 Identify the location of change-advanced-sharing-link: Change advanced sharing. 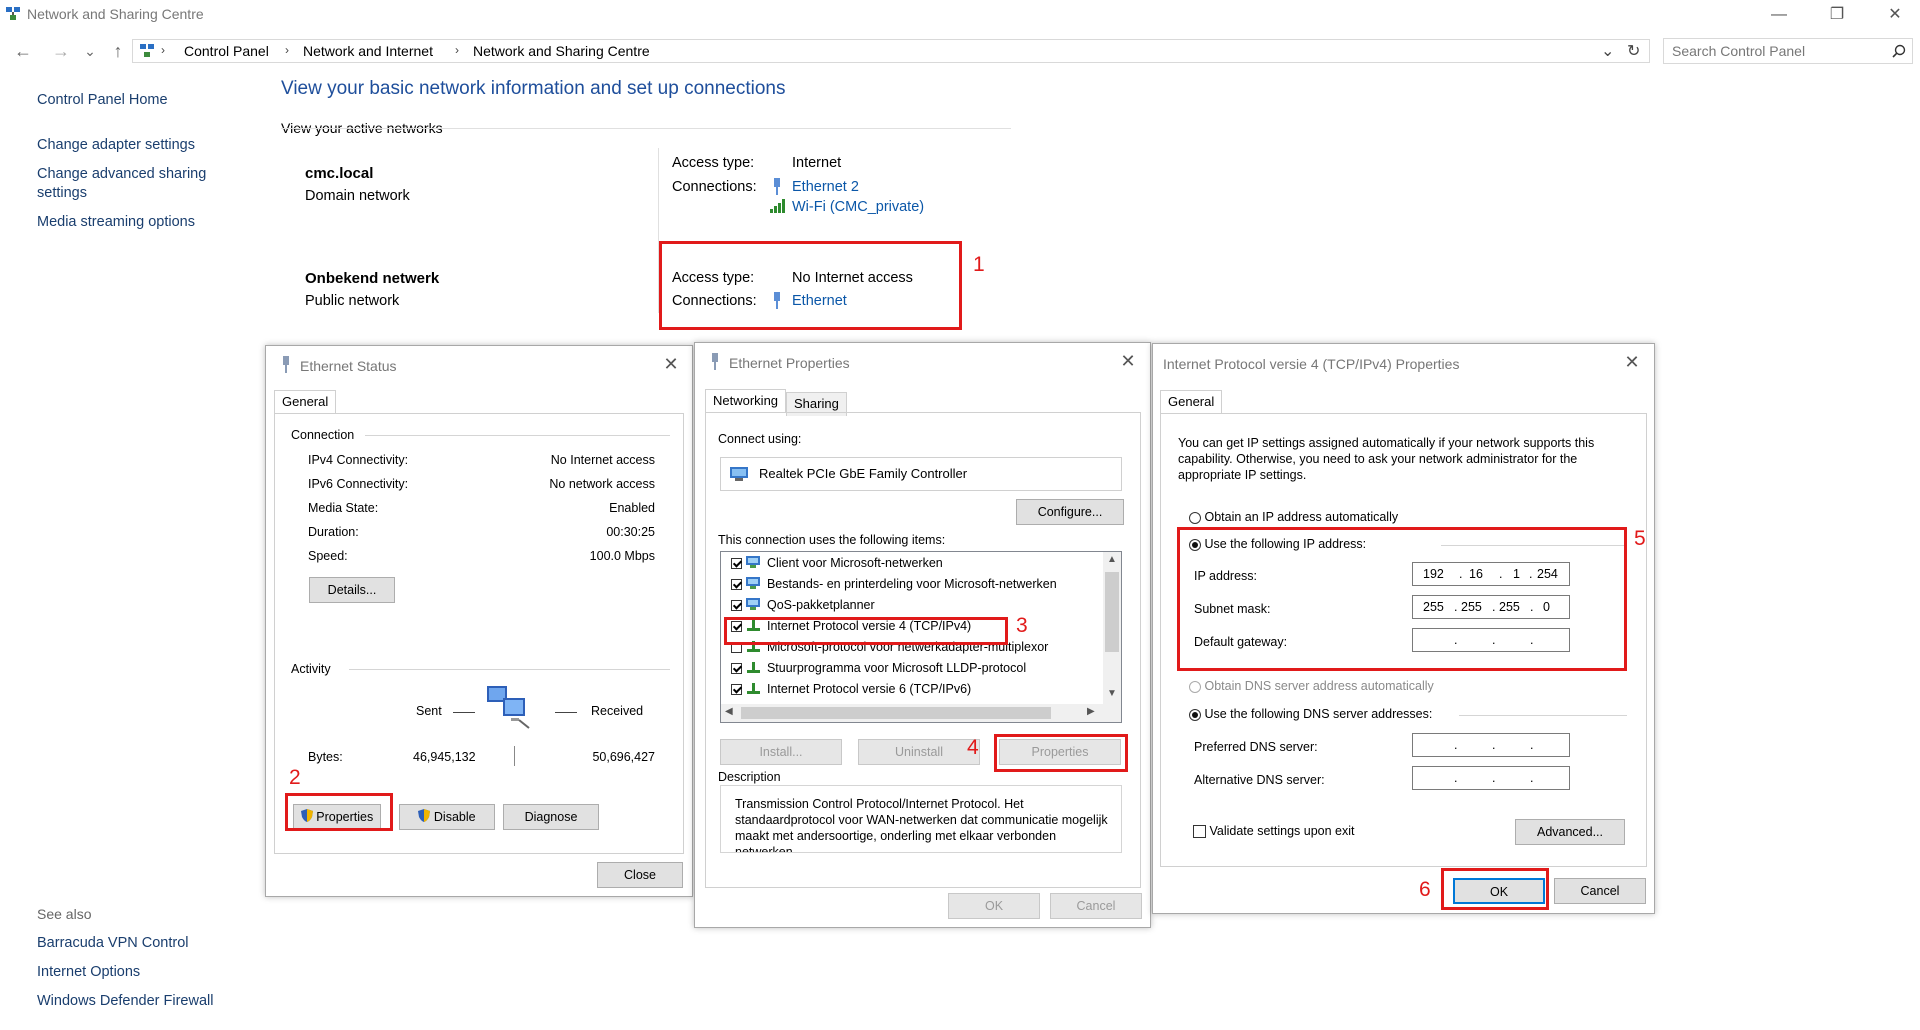
(121, 174).